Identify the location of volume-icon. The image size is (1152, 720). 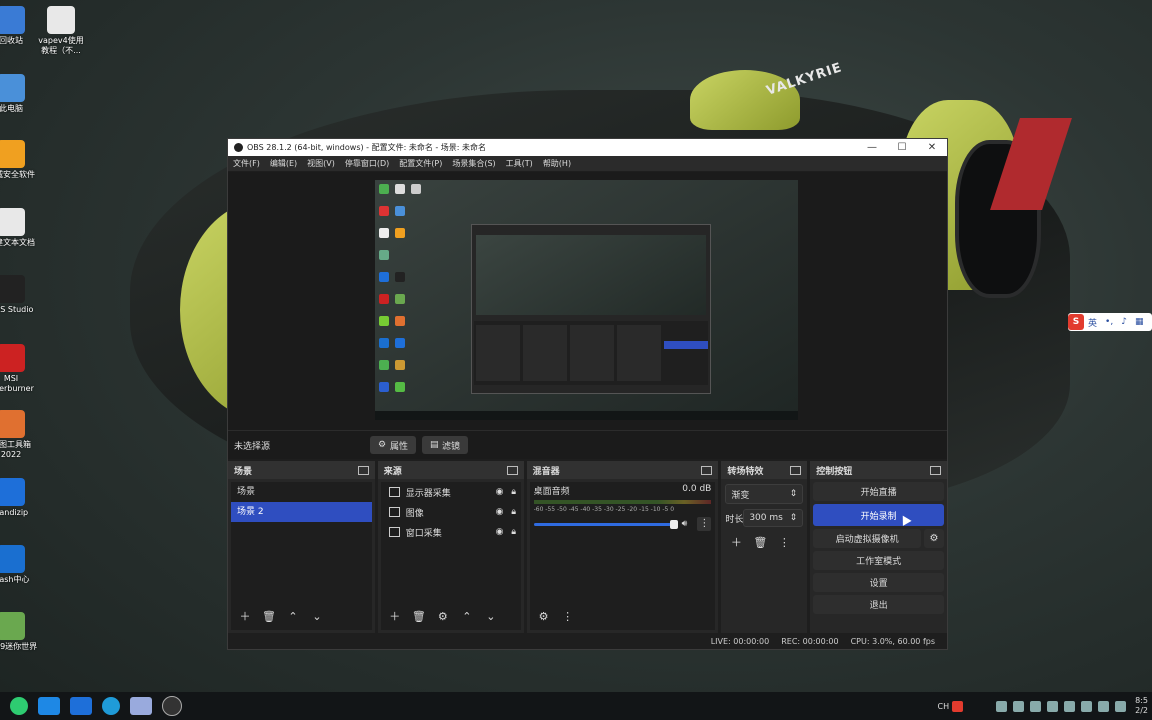
(1104, 706).